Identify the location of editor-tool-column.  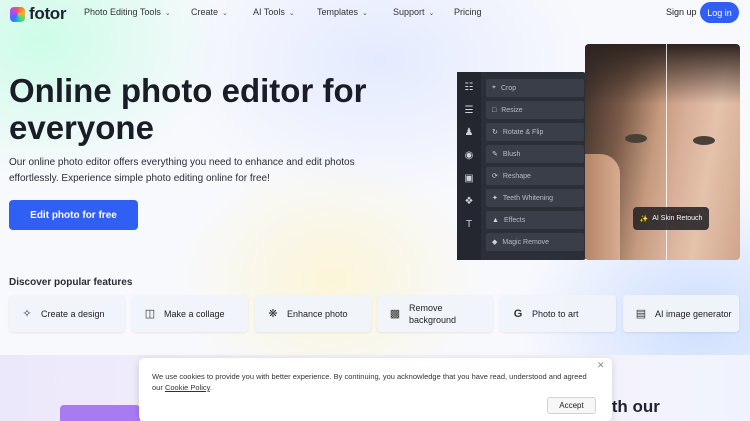
(469, 166).